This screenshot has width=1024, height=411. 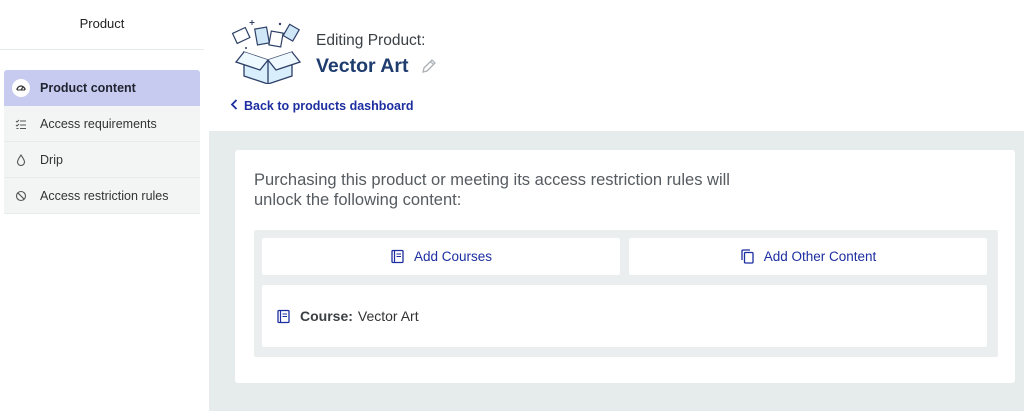 I want to click on sidebar-item-label: Access requirements, so click(x=98, y=123).